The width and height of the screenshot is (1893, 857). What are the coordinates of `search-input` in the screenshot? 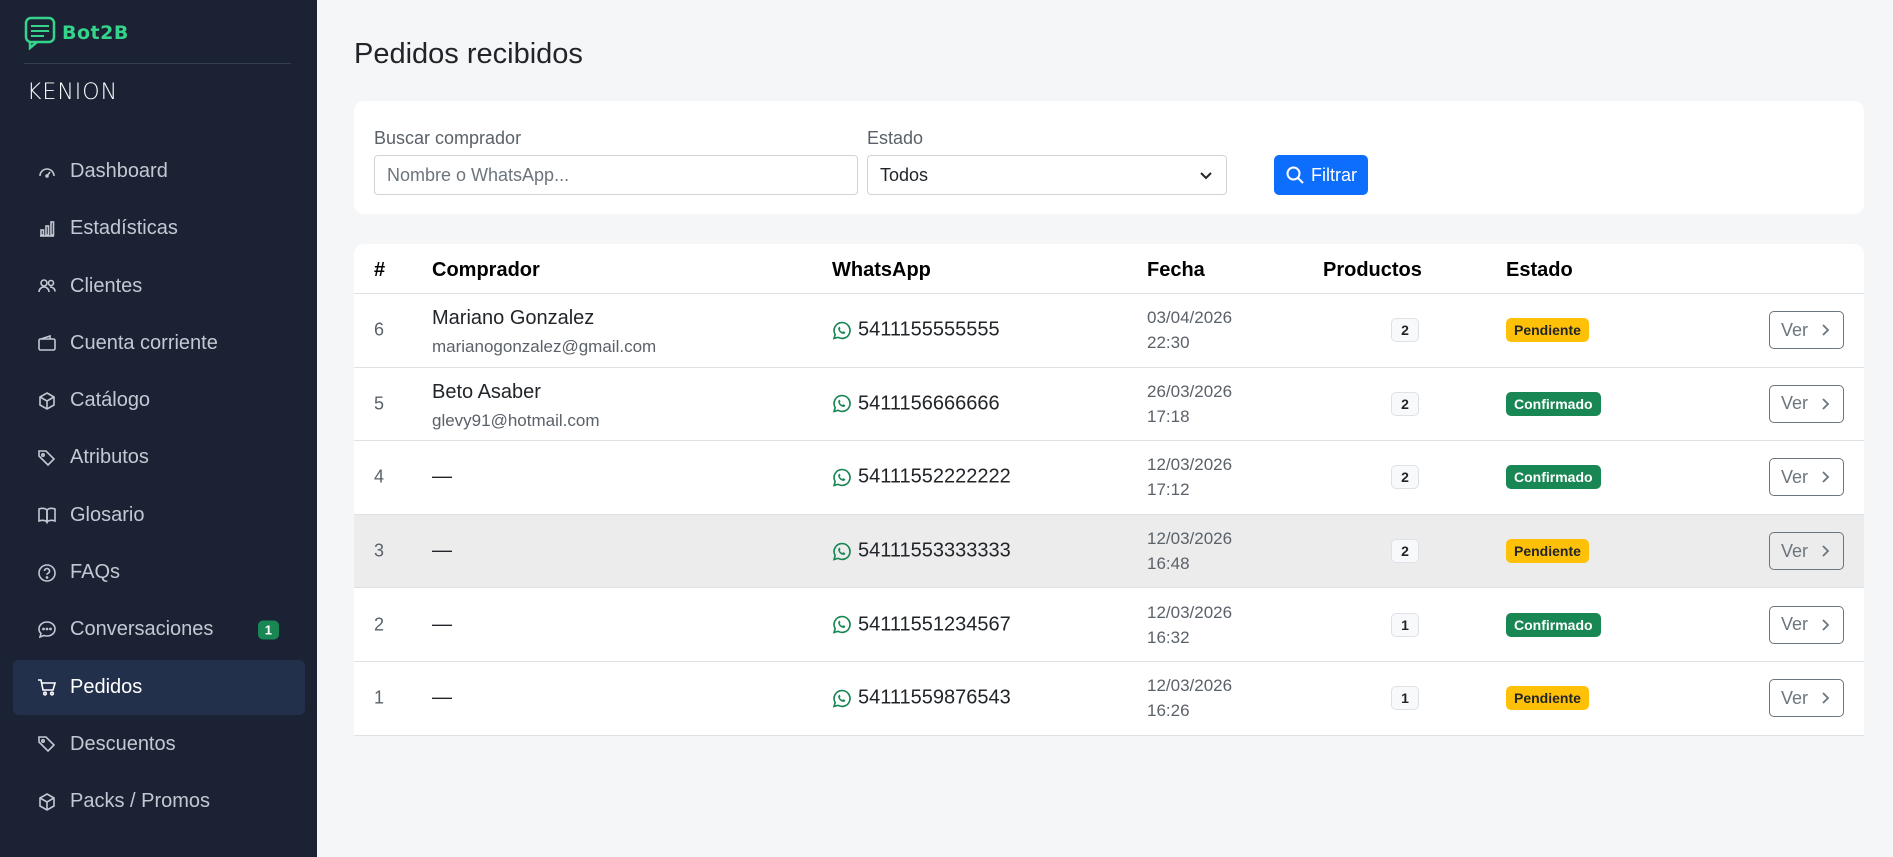 It's located at (616, 175).